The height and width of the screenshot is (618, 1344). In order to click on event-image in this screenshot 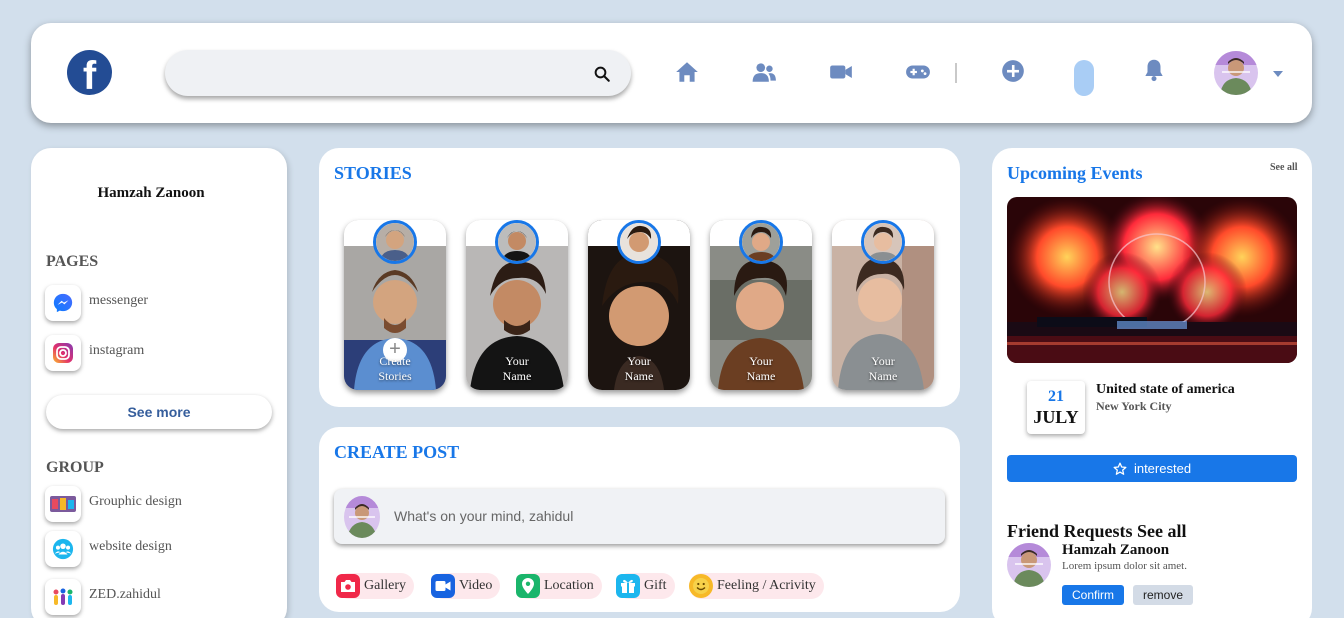, I will do `click(1152, 280)`.